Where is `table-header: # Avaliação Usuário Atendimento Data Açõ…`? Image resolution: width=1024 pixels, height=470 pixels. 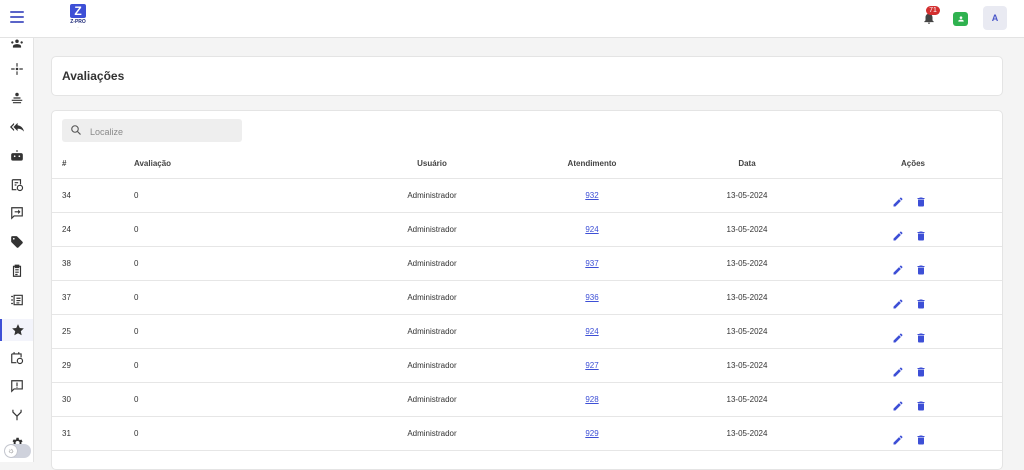
table-header: # Avaliação Usuário Atendimento Data Açõ… is located at coordinates (527, 167).